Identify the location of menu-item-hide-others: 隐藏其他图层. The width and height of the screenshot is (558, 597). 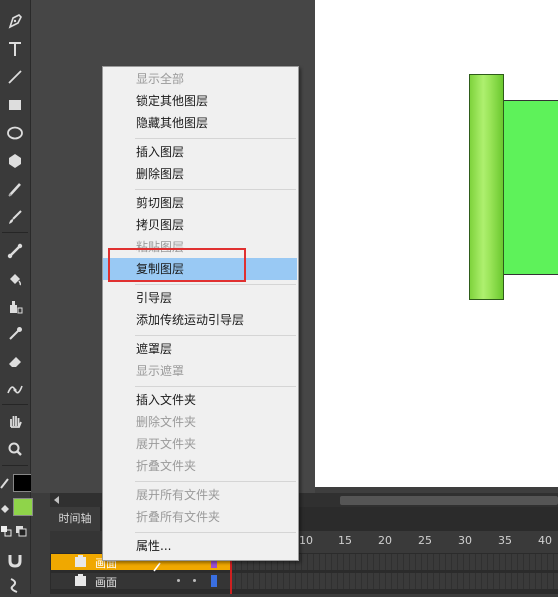
(200, 123).